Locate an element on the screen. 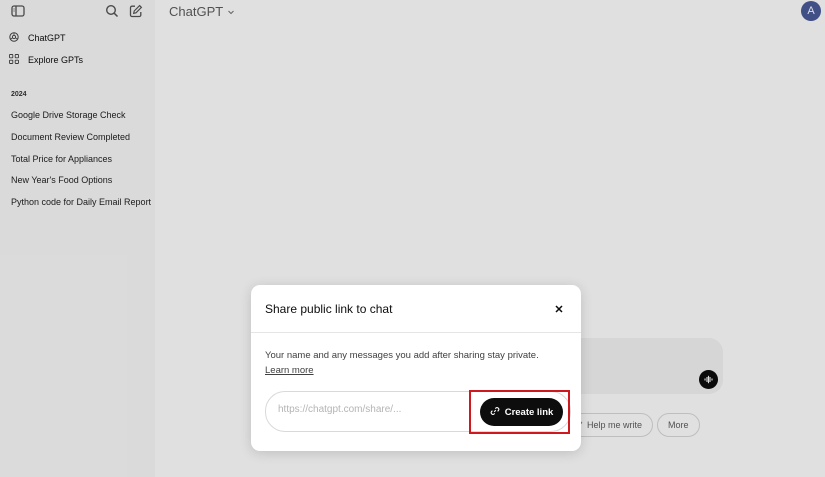 This screenshot has height=477, width=825. annotation-highlight-box is located at coordinates (519, 412).